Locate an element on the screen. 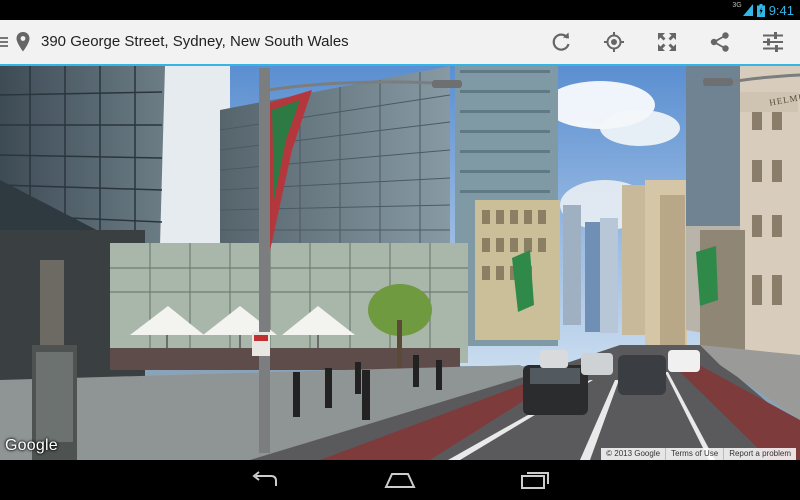  back-icon is located at coordinates (264, 478).